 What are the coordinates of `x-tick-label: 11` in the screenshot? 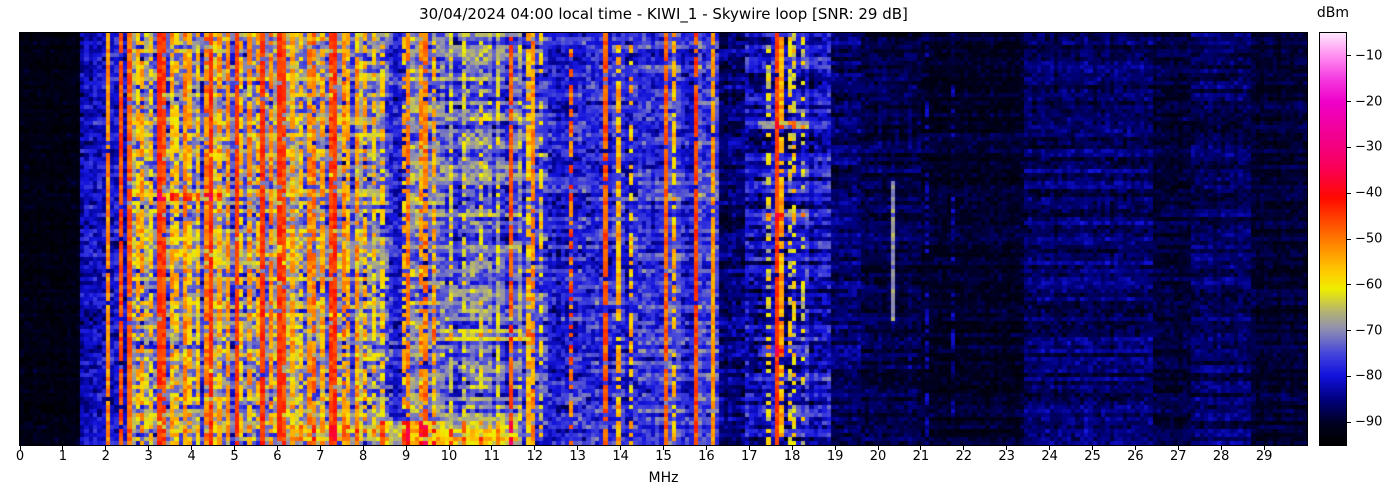 It's located at (492, 456).